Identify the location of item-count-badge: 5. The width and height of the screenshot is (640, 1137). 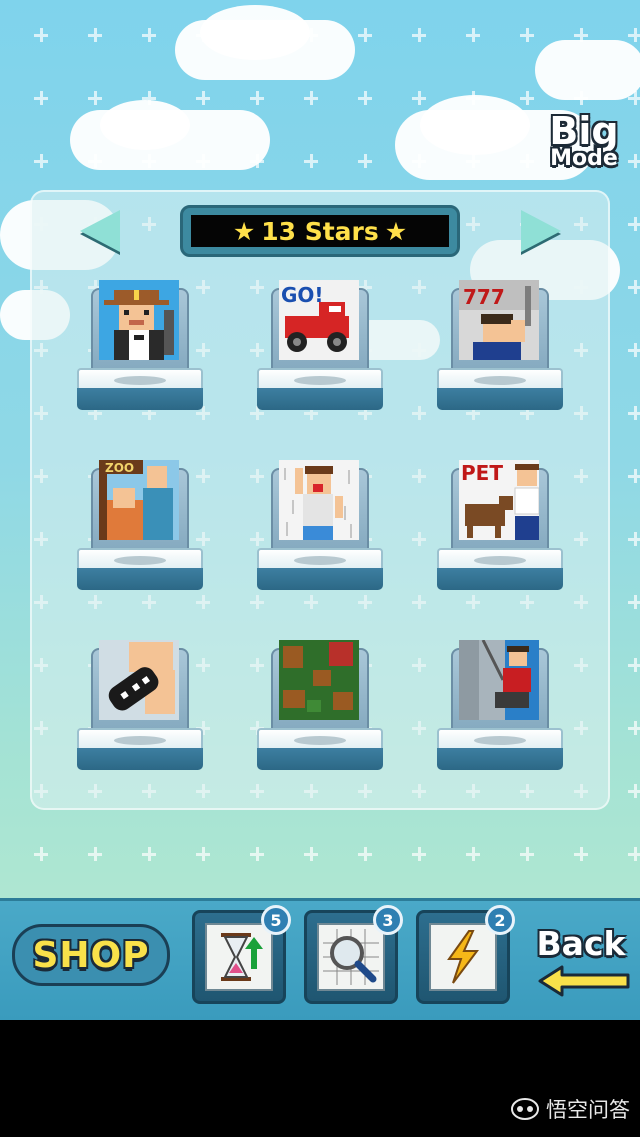
(276, 920).